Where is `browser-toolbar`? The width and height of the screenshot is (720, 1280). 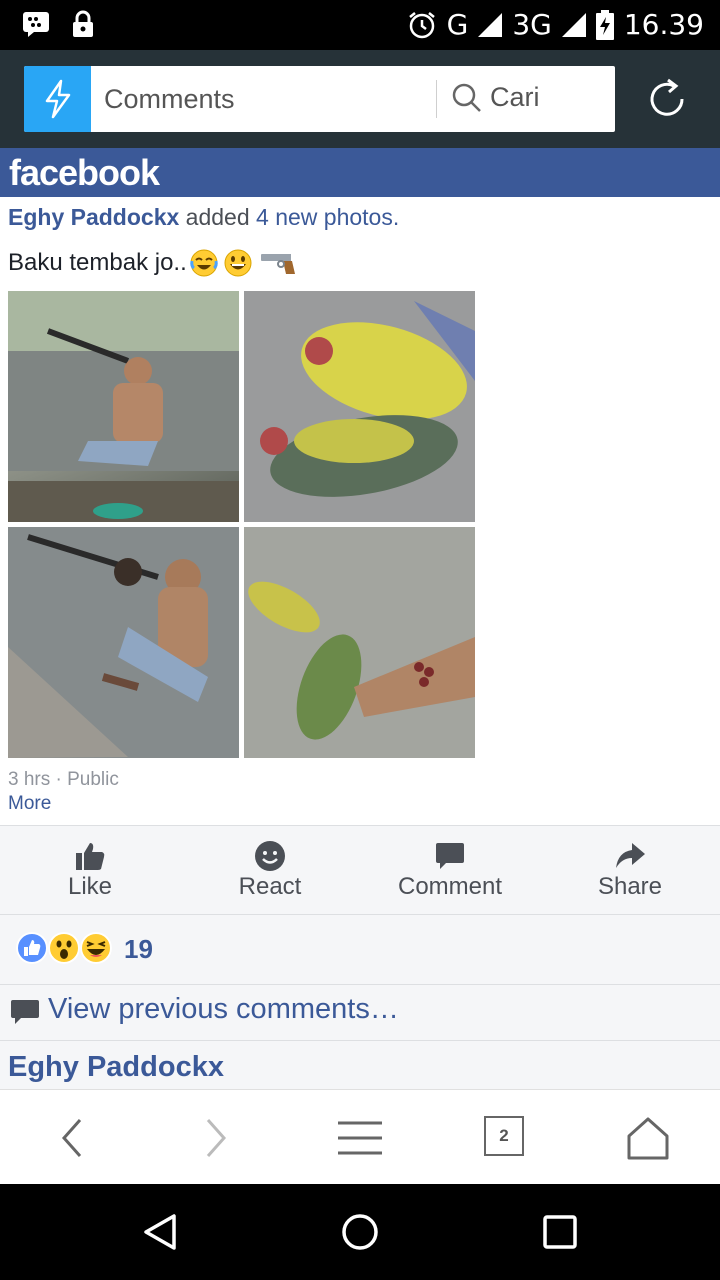
browser-toolbar is located at coordinates (360, 1136).